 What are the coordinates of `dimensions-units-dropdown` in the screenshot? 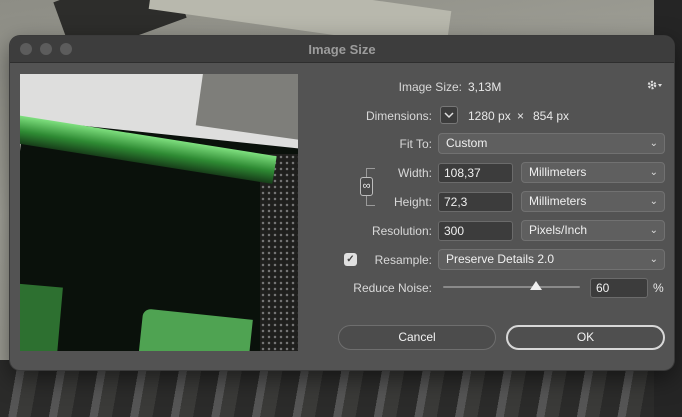 It's located at (449, 115).